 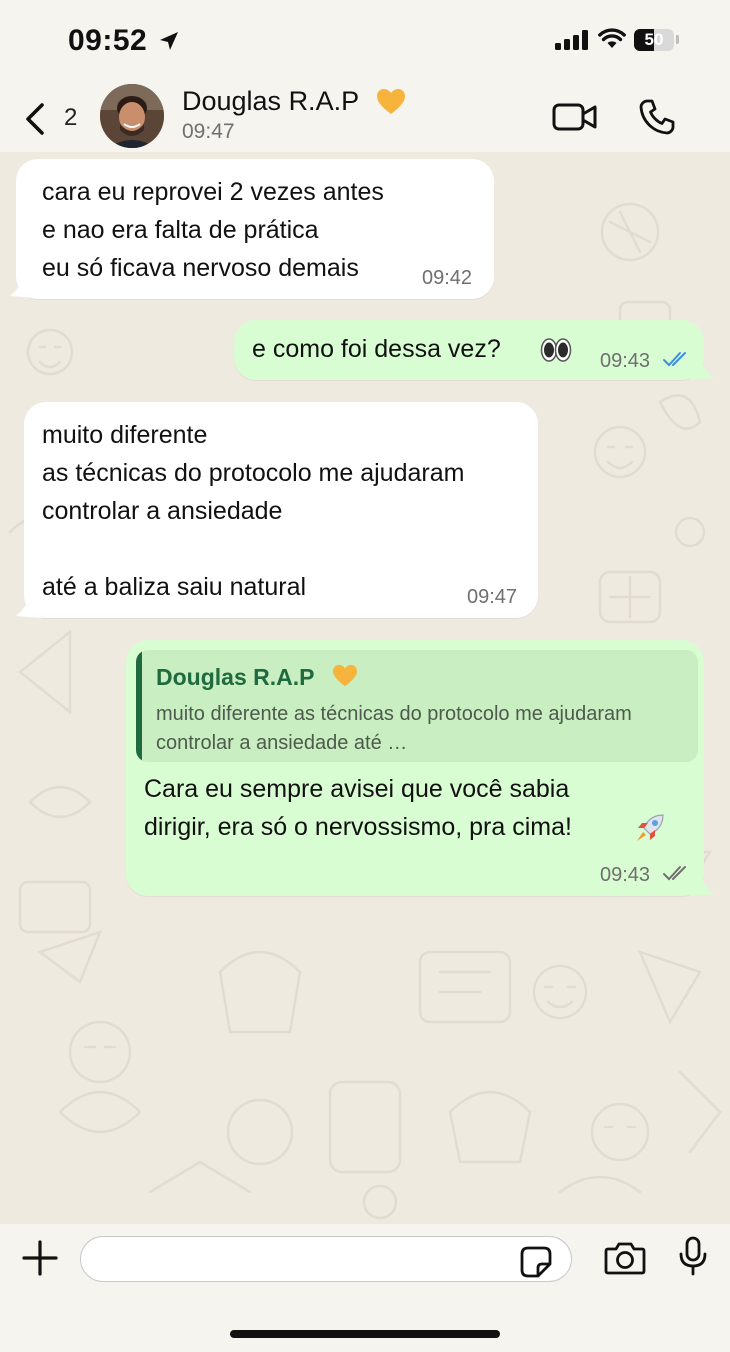 I want to click on avatar-photo-icon, so click(x=132, y=116).